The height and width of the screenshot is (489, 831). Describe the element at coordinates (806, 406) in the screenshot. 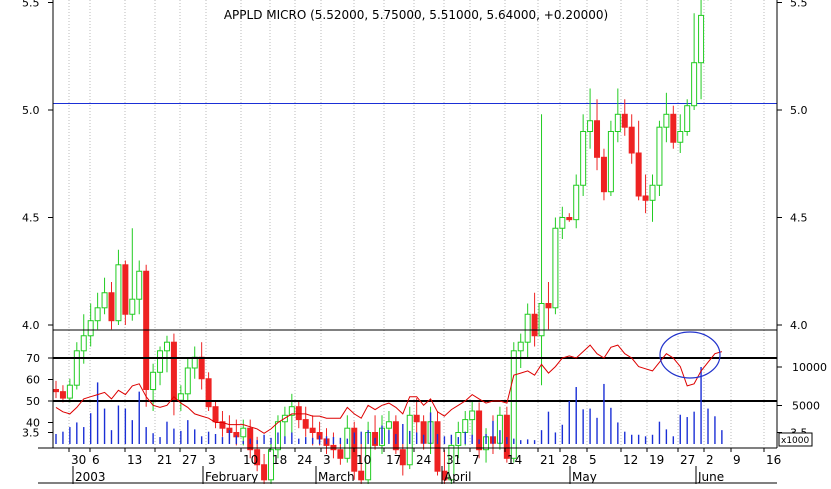

I see `volume-tick-label: 5000` at that location.